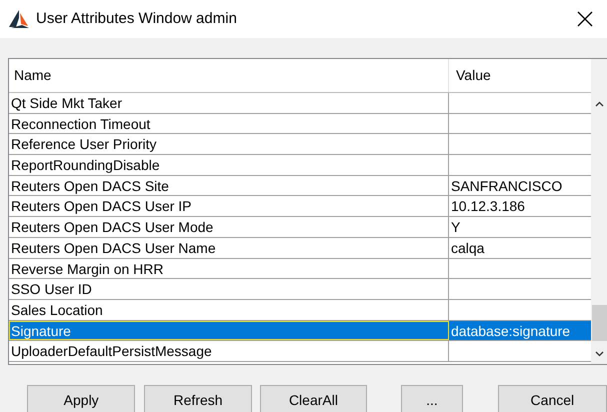  What do you see at coordinates (585, 19) in the screenshot?
I see `close-icon` at bounding box center [585, 19].